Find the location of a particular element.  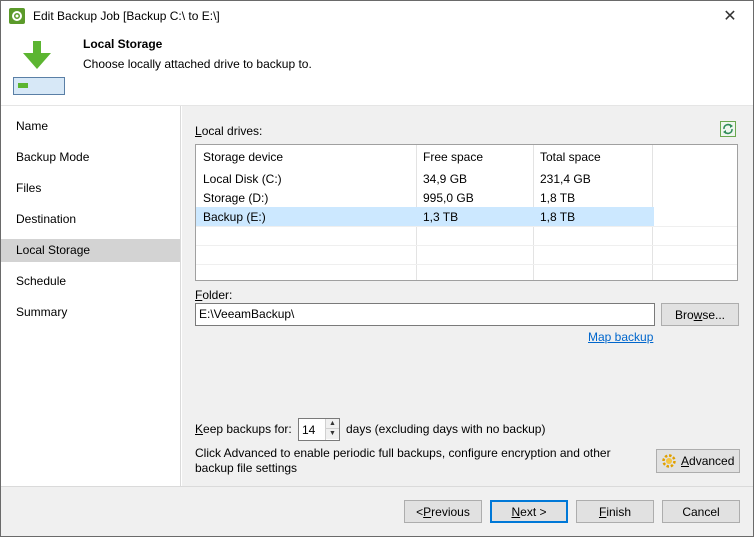

stepper-arrows: ▲ ▼ is located at coordinates (332, 429).